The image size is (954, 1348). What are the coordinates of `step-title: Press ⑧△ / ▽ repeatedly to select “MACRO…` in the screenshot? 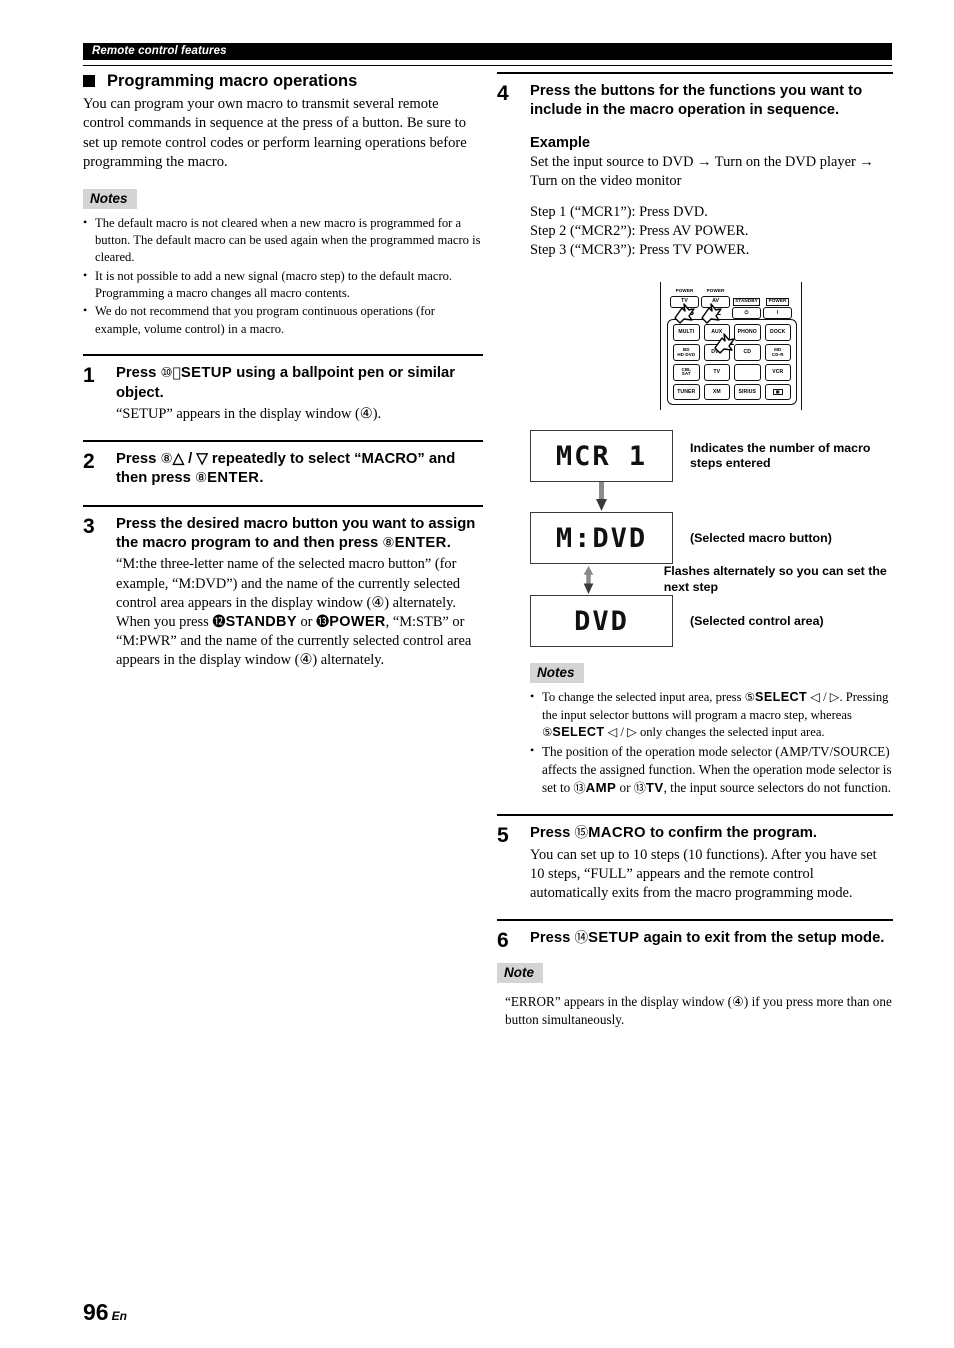 It's located at (286, 469).